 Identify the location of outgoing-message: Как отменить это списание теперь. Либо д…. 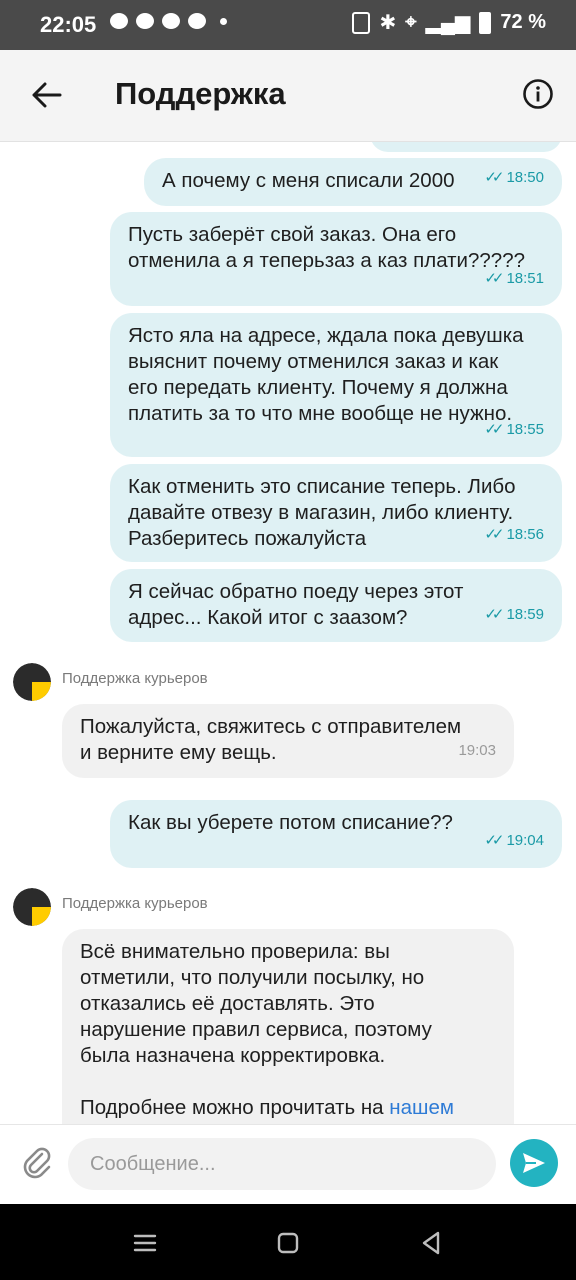
(336, 513).